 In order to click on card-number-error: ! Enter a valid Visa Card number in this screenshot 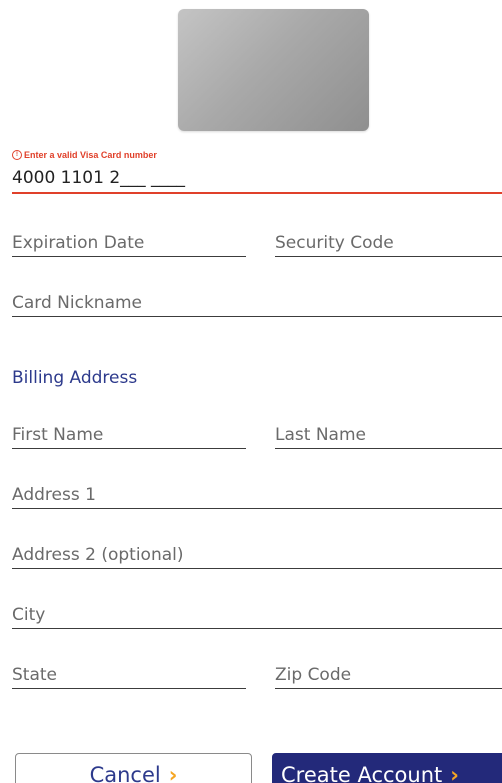, I will do `click(84, 155)`.